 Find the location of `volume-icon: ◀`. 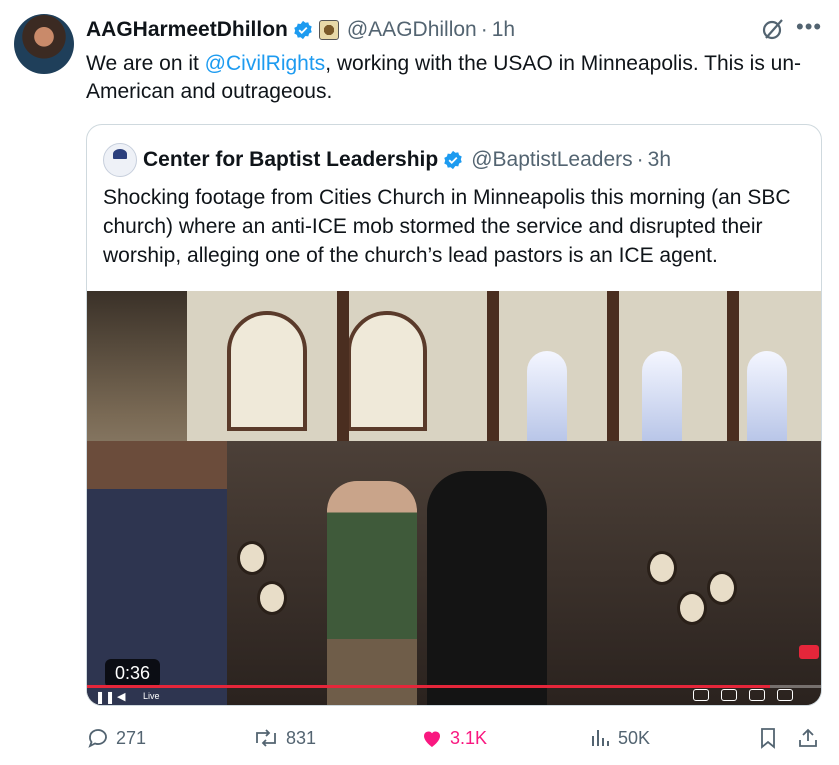

volume-icon: ◀ is located at coordinates (121, 696).